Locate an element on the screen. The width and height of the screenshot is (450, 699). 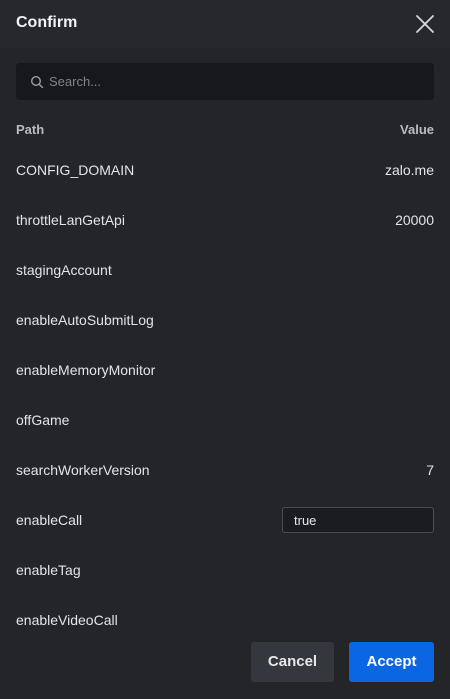
row-path: enableVideoCall is located at coordinates (67, 620).